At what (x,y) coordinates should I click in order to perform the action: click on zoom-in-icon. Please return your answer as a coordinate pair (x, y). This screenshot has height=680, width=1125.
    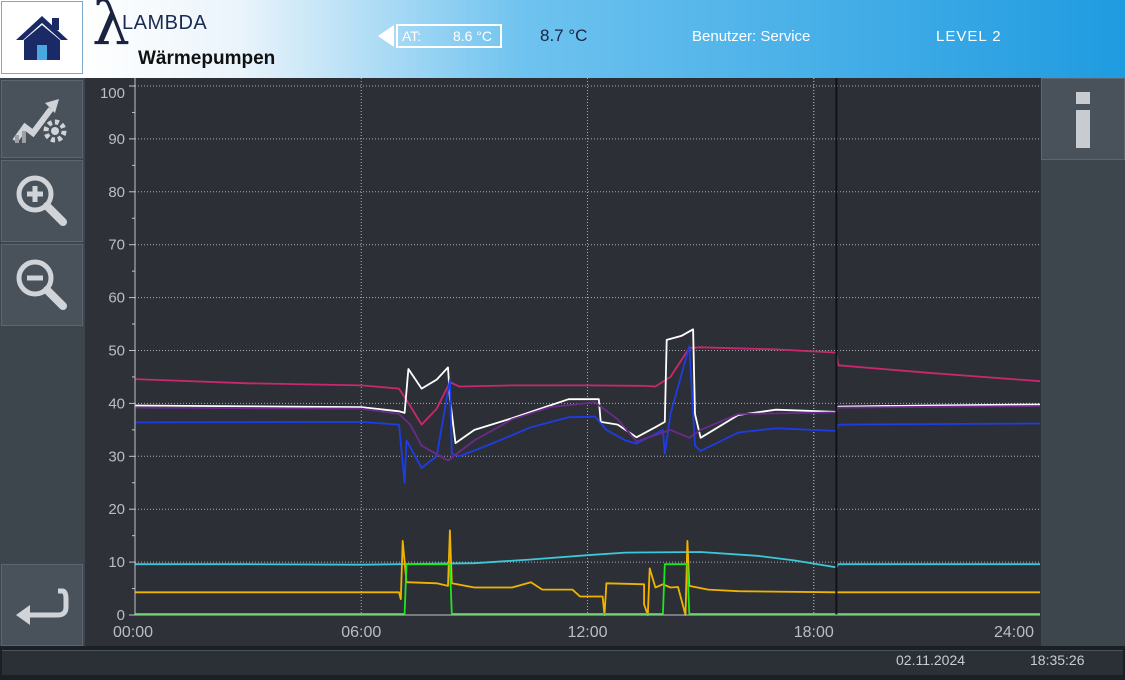
    Looking at the image, I should click on (41, 200).